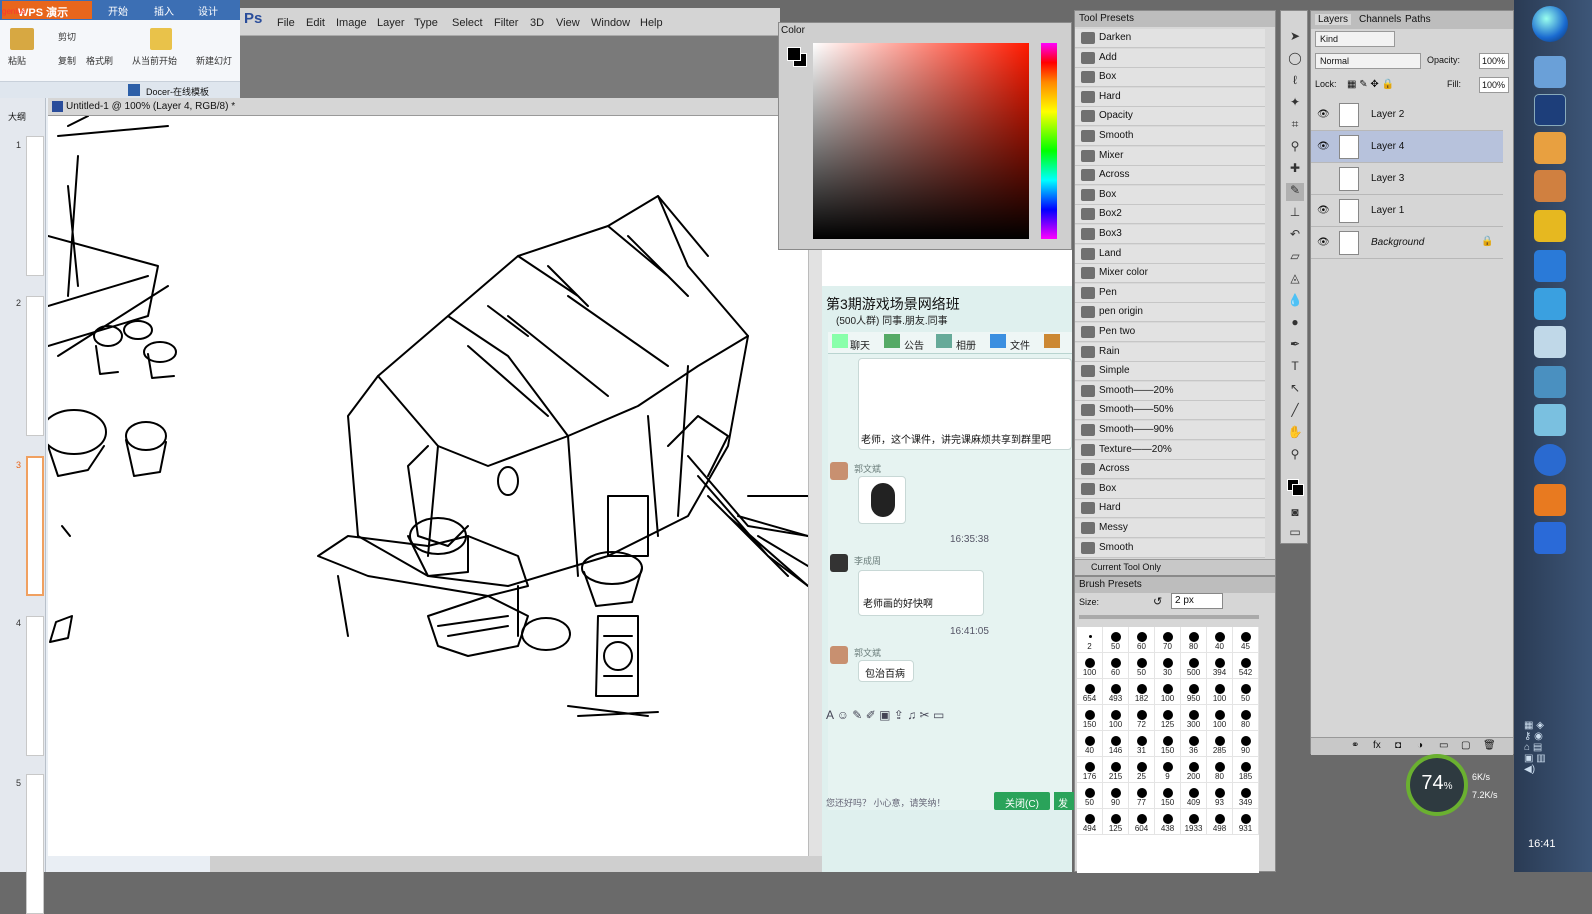 The width and height of the screenshot is (1592, 914). Describe the element at coordinates (1295, 280) in the screenshot. I see `bucket-tool-icon: ◬` at that location.